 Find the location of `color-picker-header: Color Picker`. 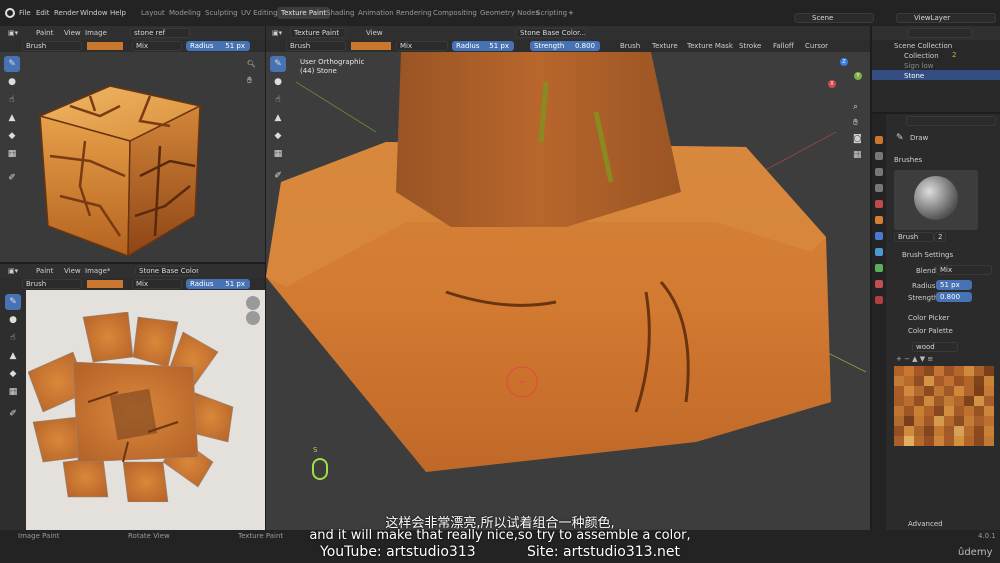

color-picker-header: Color Picker is located at coordinates (928, 318).